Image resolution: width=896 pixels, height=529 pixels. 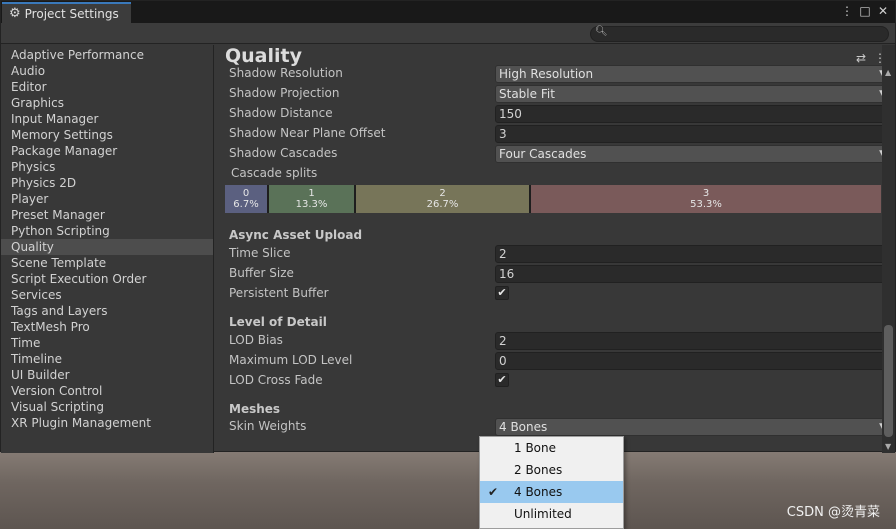 What do you see at coordinates (706, 204) in the screenshot?
I see `cascade-split-percent: 53.3%` at bounding box center [706, 204].